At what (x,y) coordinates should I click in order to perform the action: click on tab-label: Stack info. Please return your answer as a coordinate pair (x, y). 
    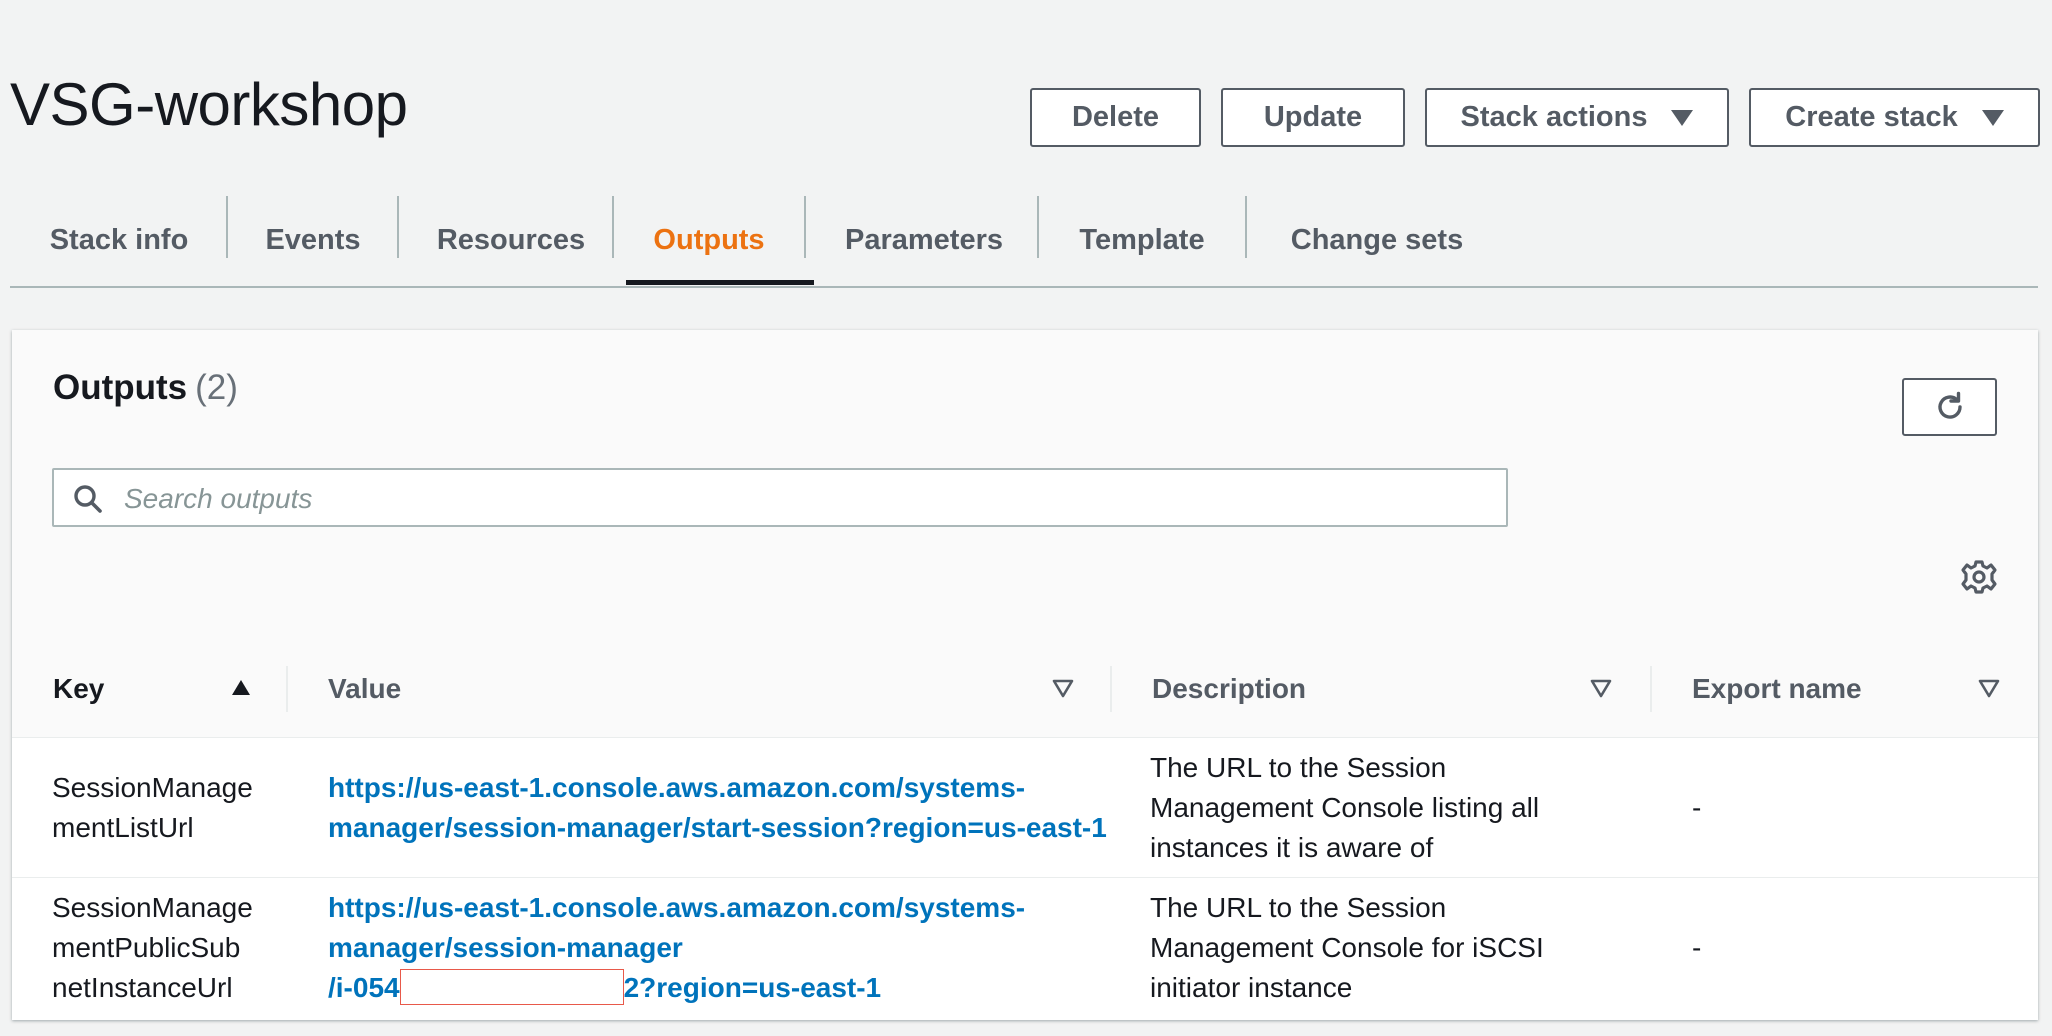
    Looking at the image, I should click on (119, 239).